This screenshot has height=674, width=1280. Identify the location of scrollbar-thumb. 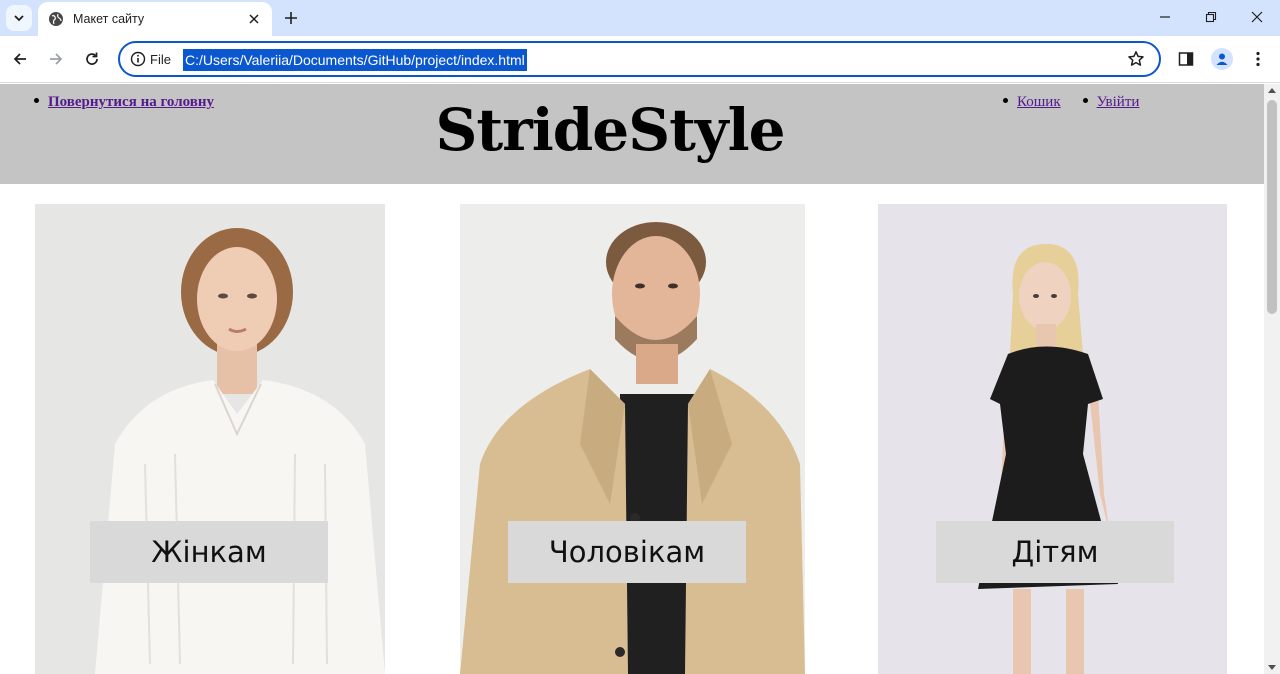
(1272, 207).